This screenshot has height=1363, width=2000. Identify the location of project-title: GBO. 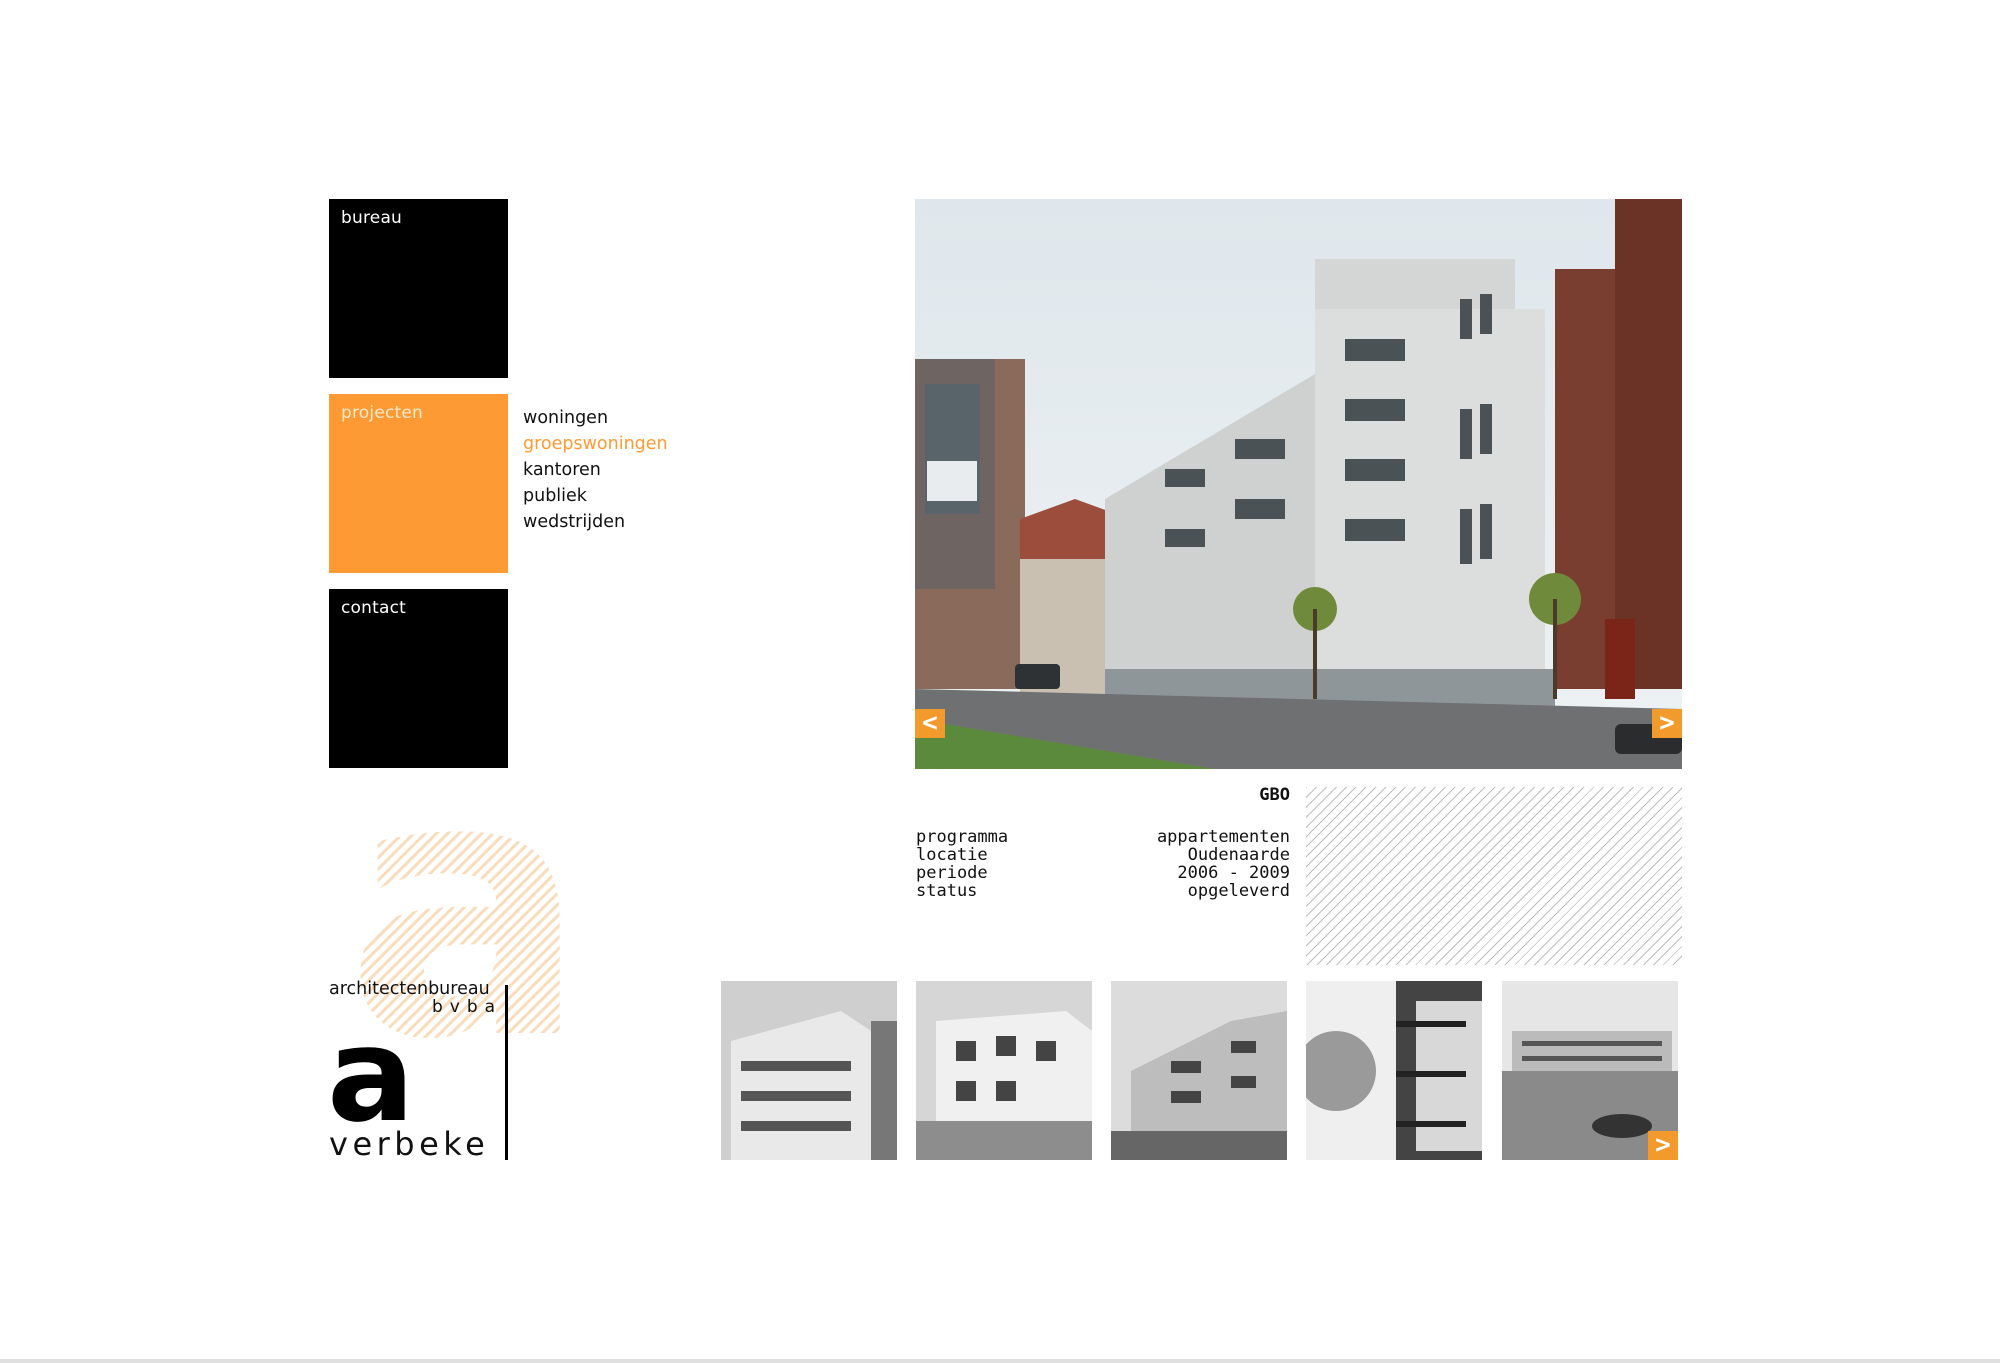
(1274, 795).